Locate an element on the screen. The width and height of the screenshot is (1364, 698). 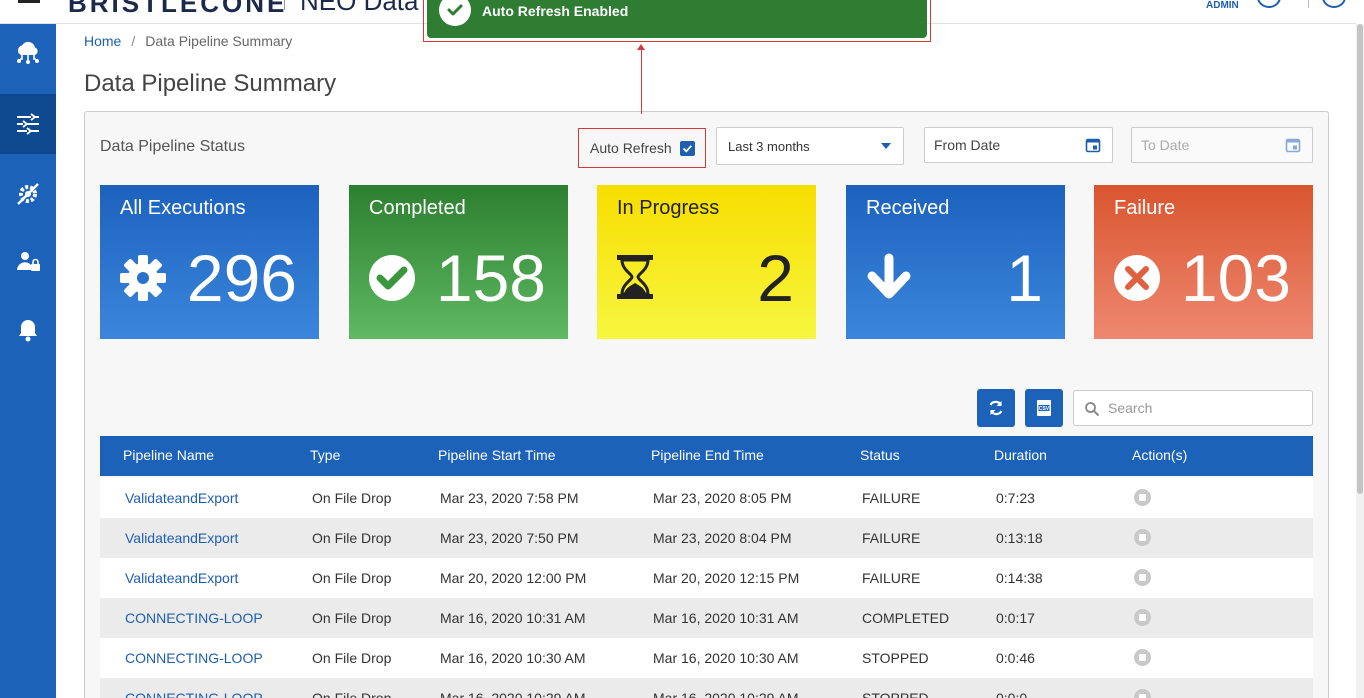
card-failure: Failure 103 is located at coordinates (1203, 262).